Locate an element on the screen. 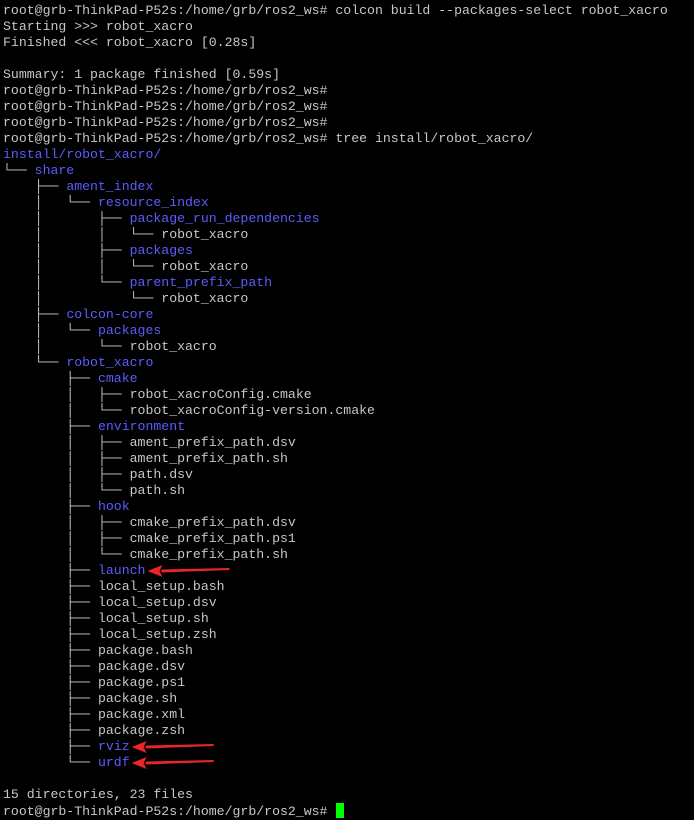 The width and height of the screenshot is (694, 820). tree-line: │ ├── cmake_prefix_path.ps1 is located at coordinates (149, 539).